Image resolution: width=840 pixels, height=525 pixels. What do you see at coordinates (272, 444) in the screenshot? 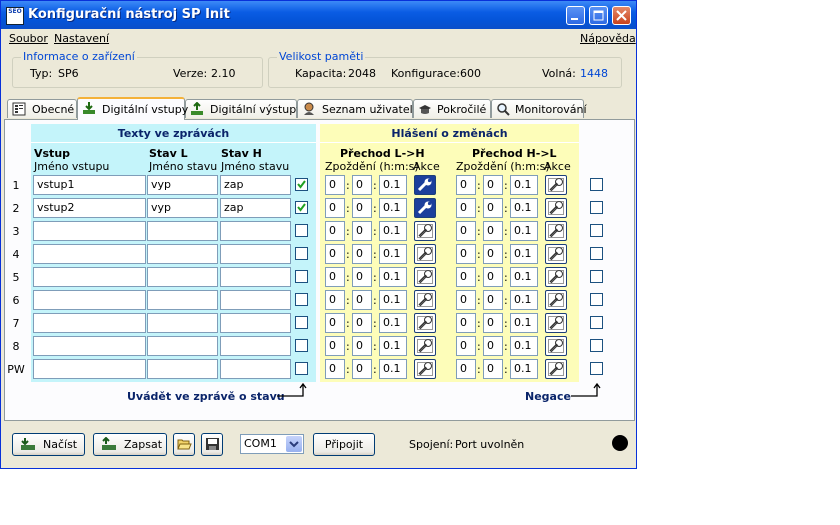
I see `port-select: COM1` at bounding box center [272, 444].